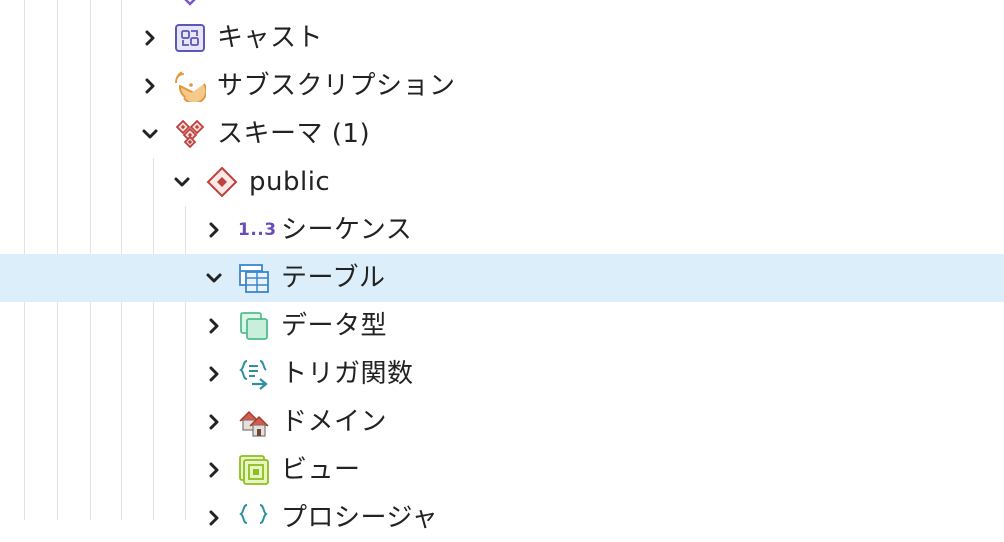 This screenshot has height=542, width=1004. What do you see at coordinates (190, 38) in the screenshot?
I see `cast-icon` at bounding box center [190, 38].